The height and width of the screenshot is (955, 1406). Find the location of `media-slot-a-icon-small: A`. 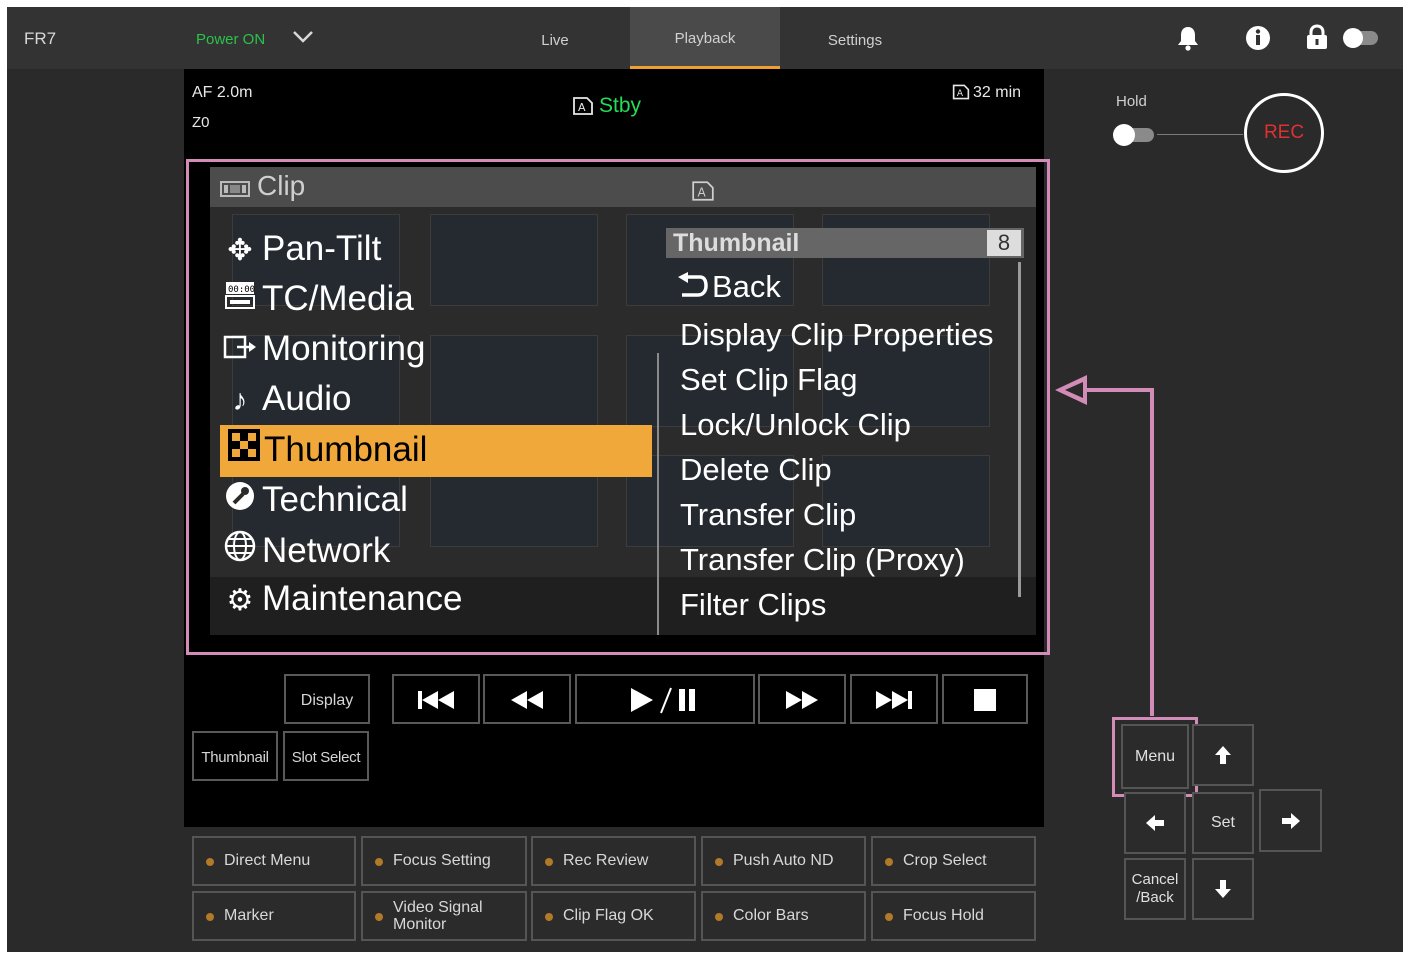

media-slot-a-icon-small: A is located at coordinates (961, 92).